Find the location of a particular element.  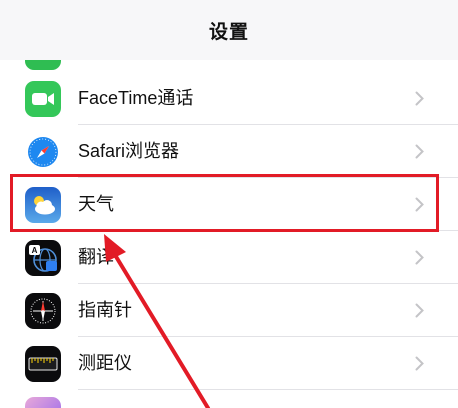

row-label: Safari浏览器 is located at coordinates (129, 151).